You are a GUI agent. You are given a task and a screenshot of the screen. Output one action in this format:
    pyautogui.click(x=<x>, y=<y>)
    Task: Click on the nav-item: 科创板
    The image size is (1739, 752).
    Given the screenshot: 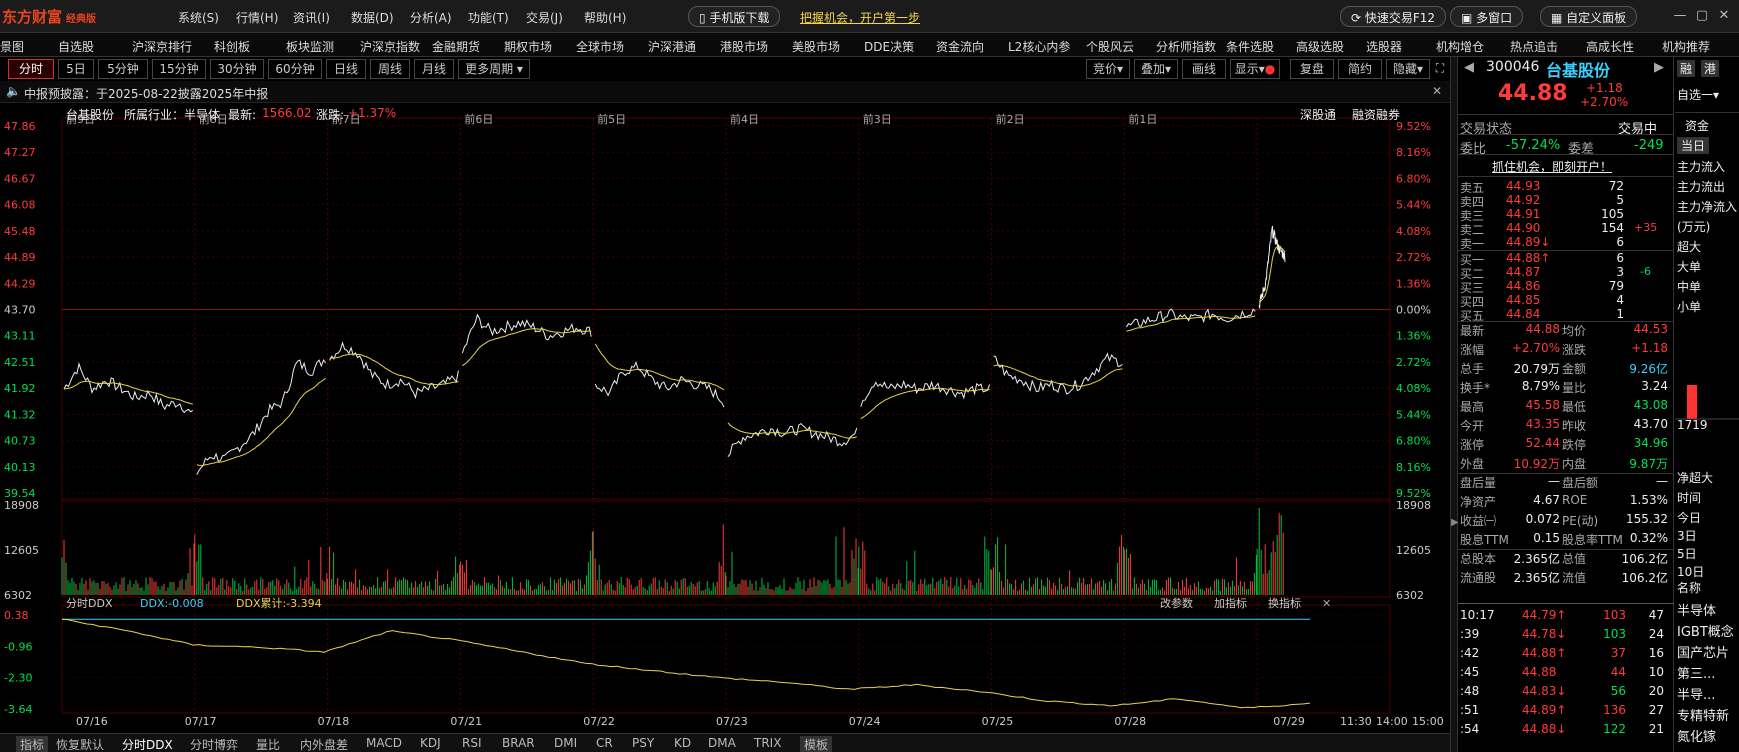 What is the action you would take?
    pyautogui.click(x=232, y=46)
    